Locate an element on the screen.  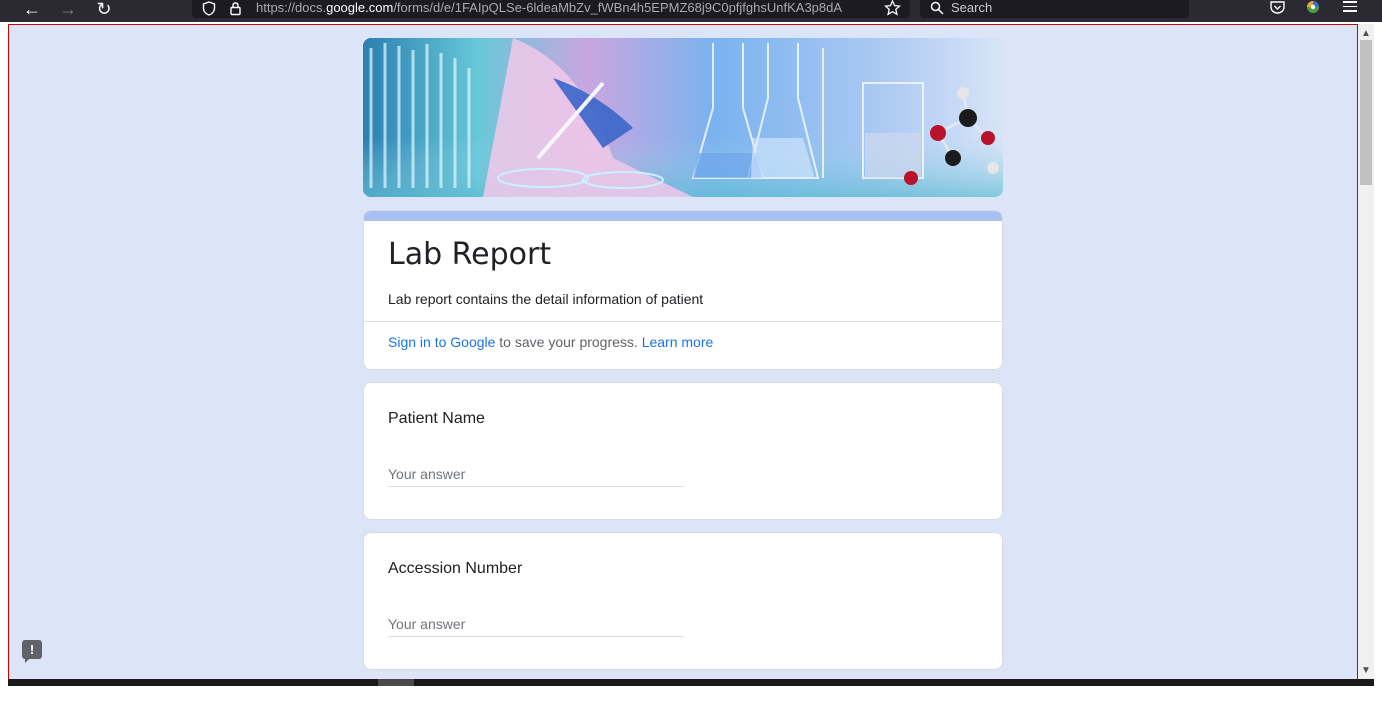
forward-arrow-icon: → is located at coordinates (68, 9).